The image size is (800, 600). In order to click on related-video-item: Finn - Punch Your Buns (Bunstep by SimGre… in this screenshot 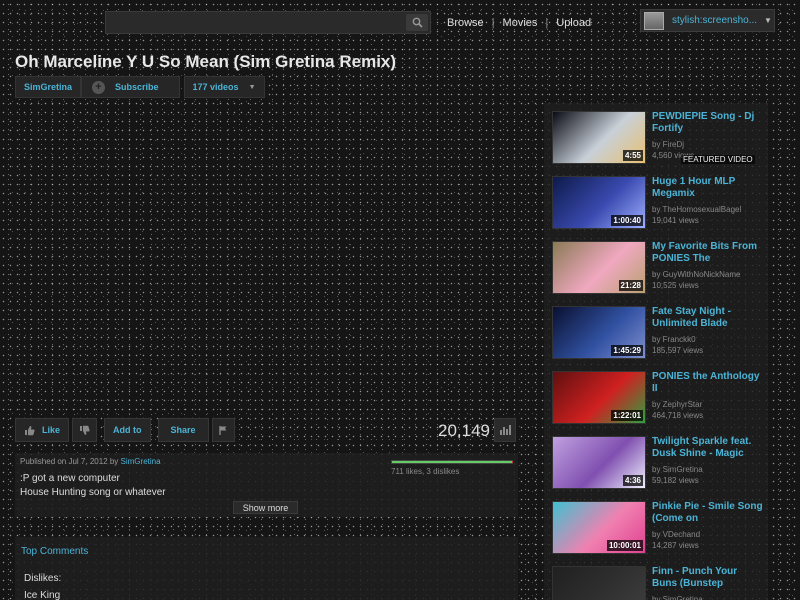, I will do `click(657, 581)`.